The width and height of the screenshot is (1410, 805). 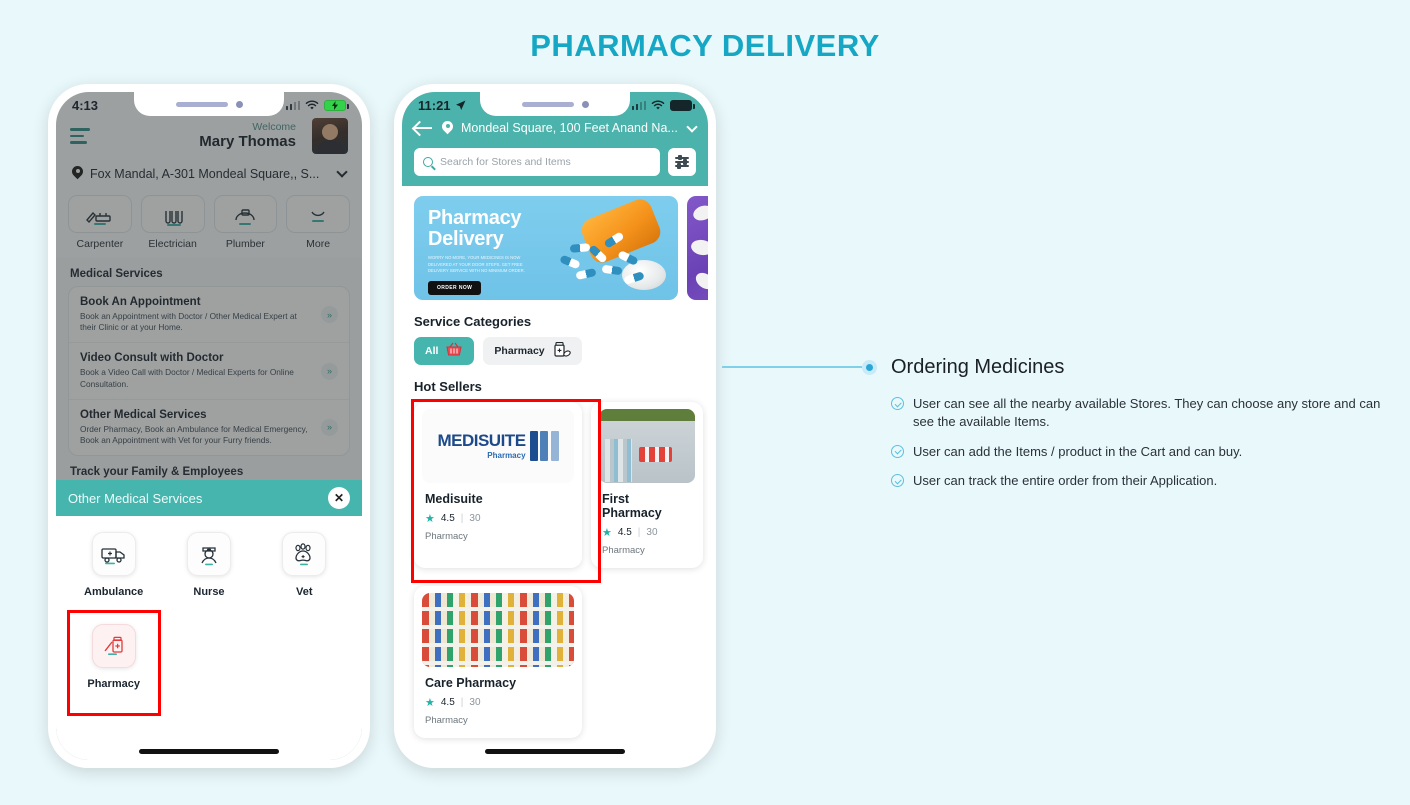 I want to click on service-categories-title: Service Categories, so click(x=473, y=321).